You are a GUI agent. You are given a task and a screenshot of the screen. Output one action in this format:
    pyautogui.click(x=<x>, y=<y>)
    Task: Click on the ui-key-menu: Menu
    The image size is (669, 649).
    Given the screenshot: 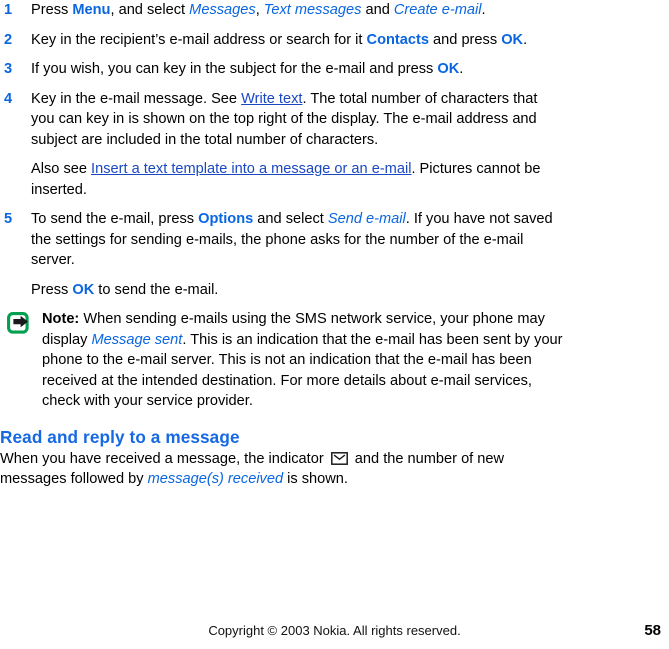 What is the action you would take?
    pyautogui.click(x=91, y=10)
    